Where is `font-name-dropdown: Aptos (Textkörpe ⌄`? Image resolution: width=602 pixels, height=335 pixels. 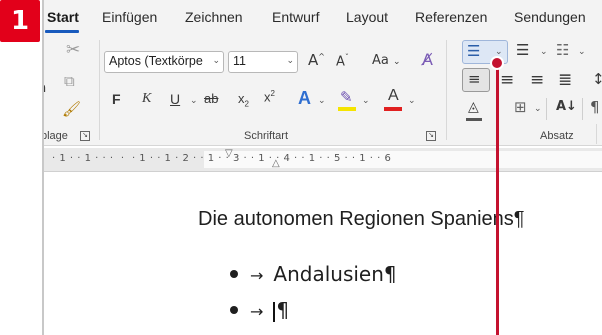
font-name-dropdown: Aptos (Textkörpe ⌄ is located at coordinates (164, 62).